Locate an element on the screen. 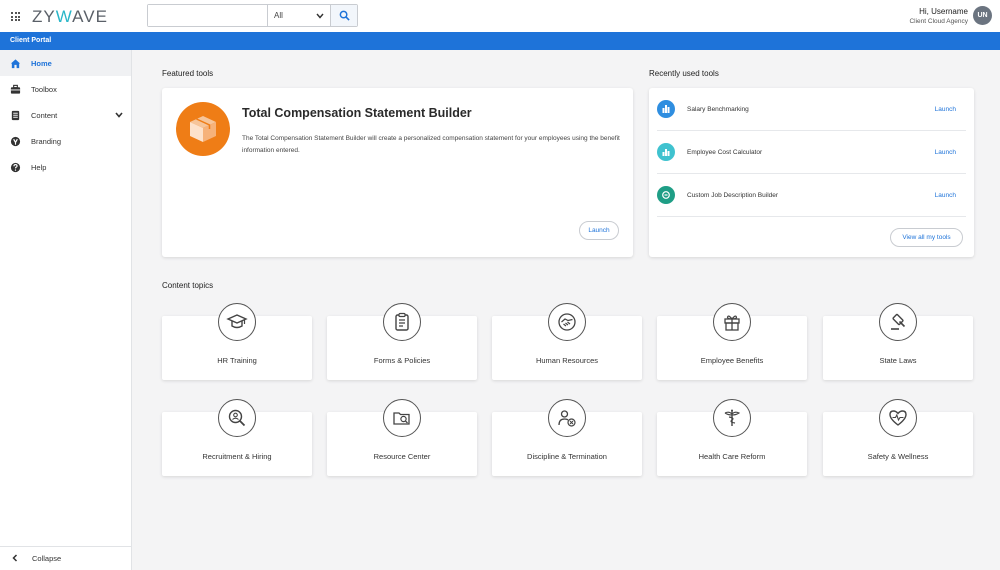 The height and width of the screenshot is (570, 1000). logo-accent: W is located at coordinates (64, 16).